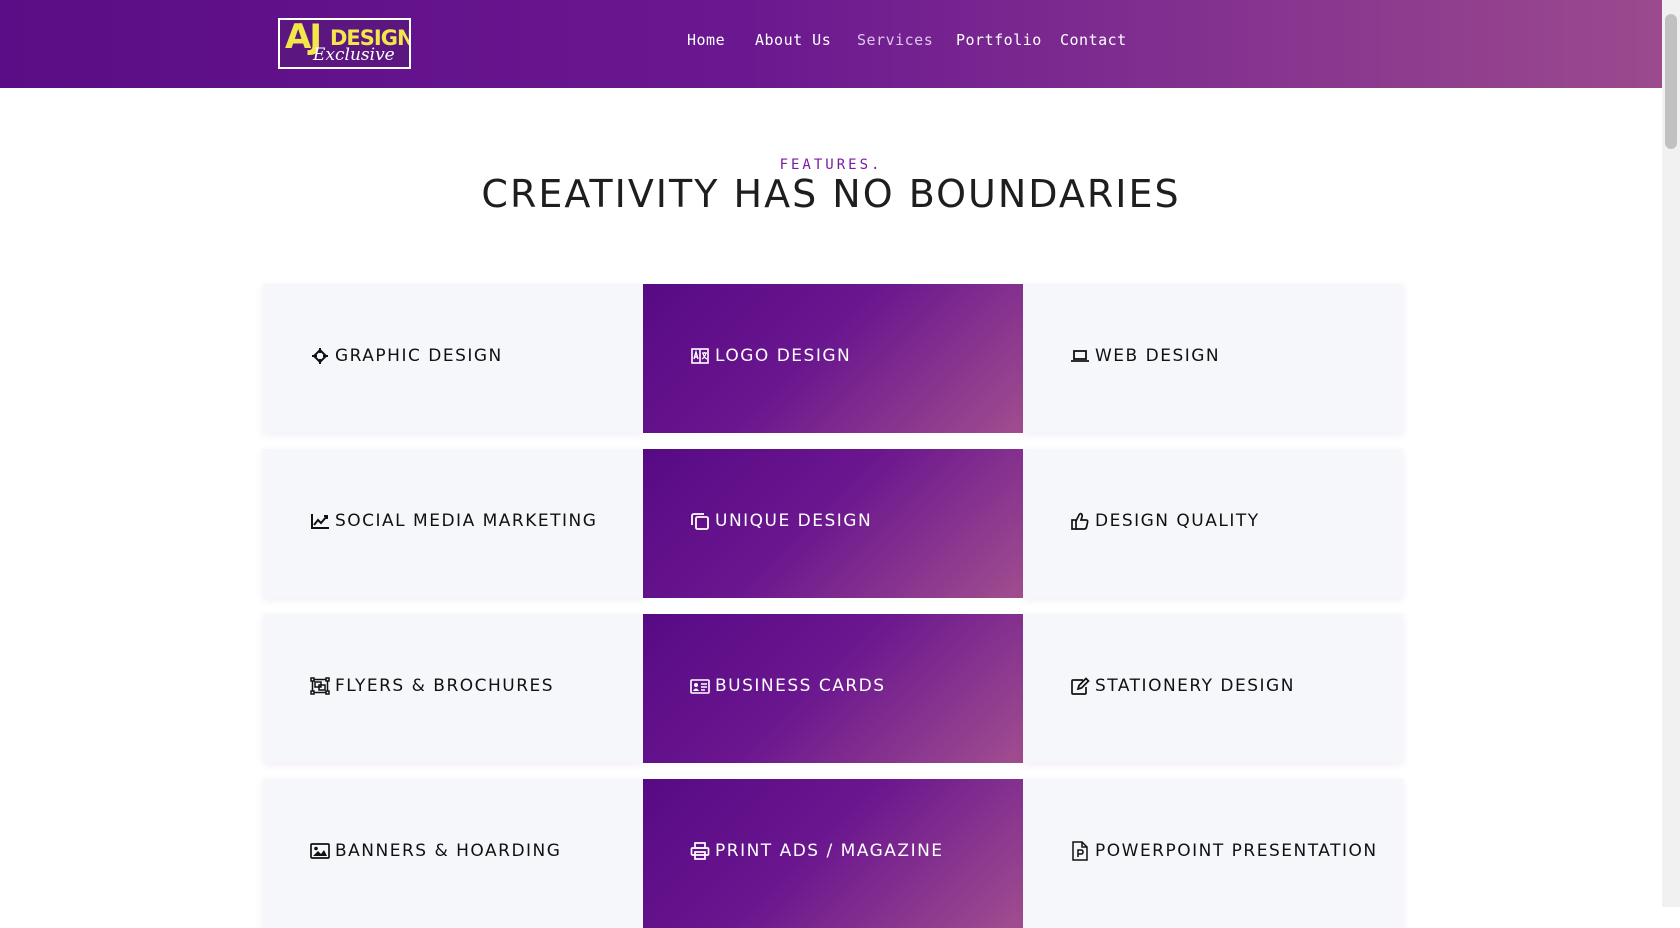 This screenshot has width=1680, height=928. What do you see at coordinates (700, 686) in the screenshot?
I see `id-card-icon` at bounding box center [700, 686].